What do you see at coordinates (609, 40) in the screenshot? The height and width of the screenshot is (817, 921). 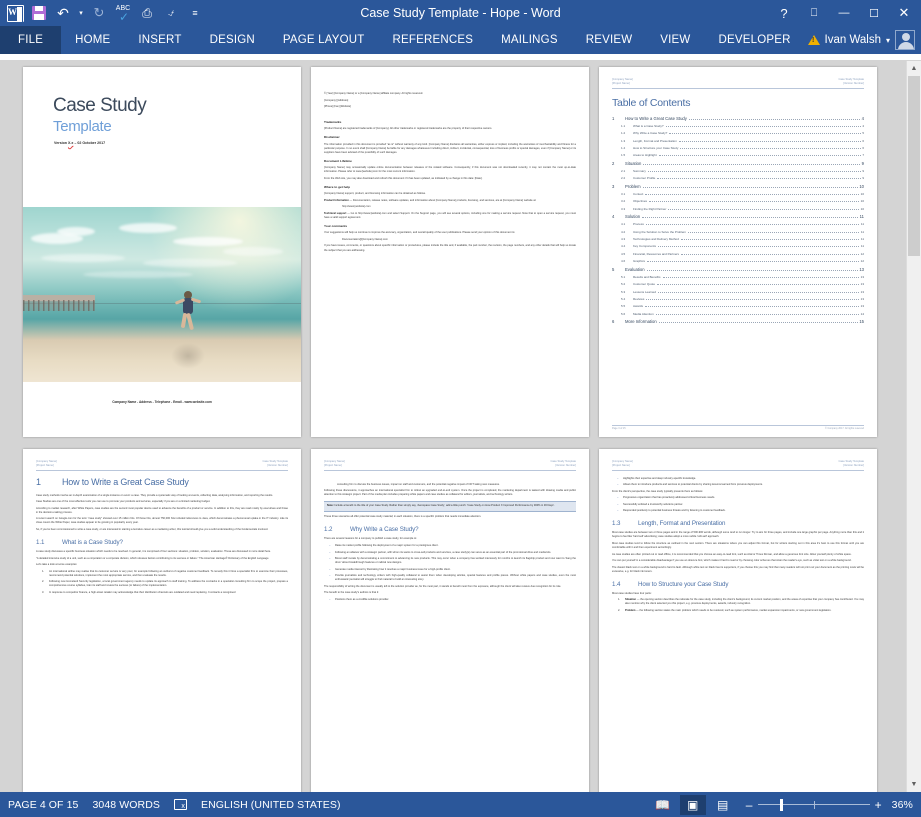 I see `tab-review: REVIEW` at bounding box center [609, 40].